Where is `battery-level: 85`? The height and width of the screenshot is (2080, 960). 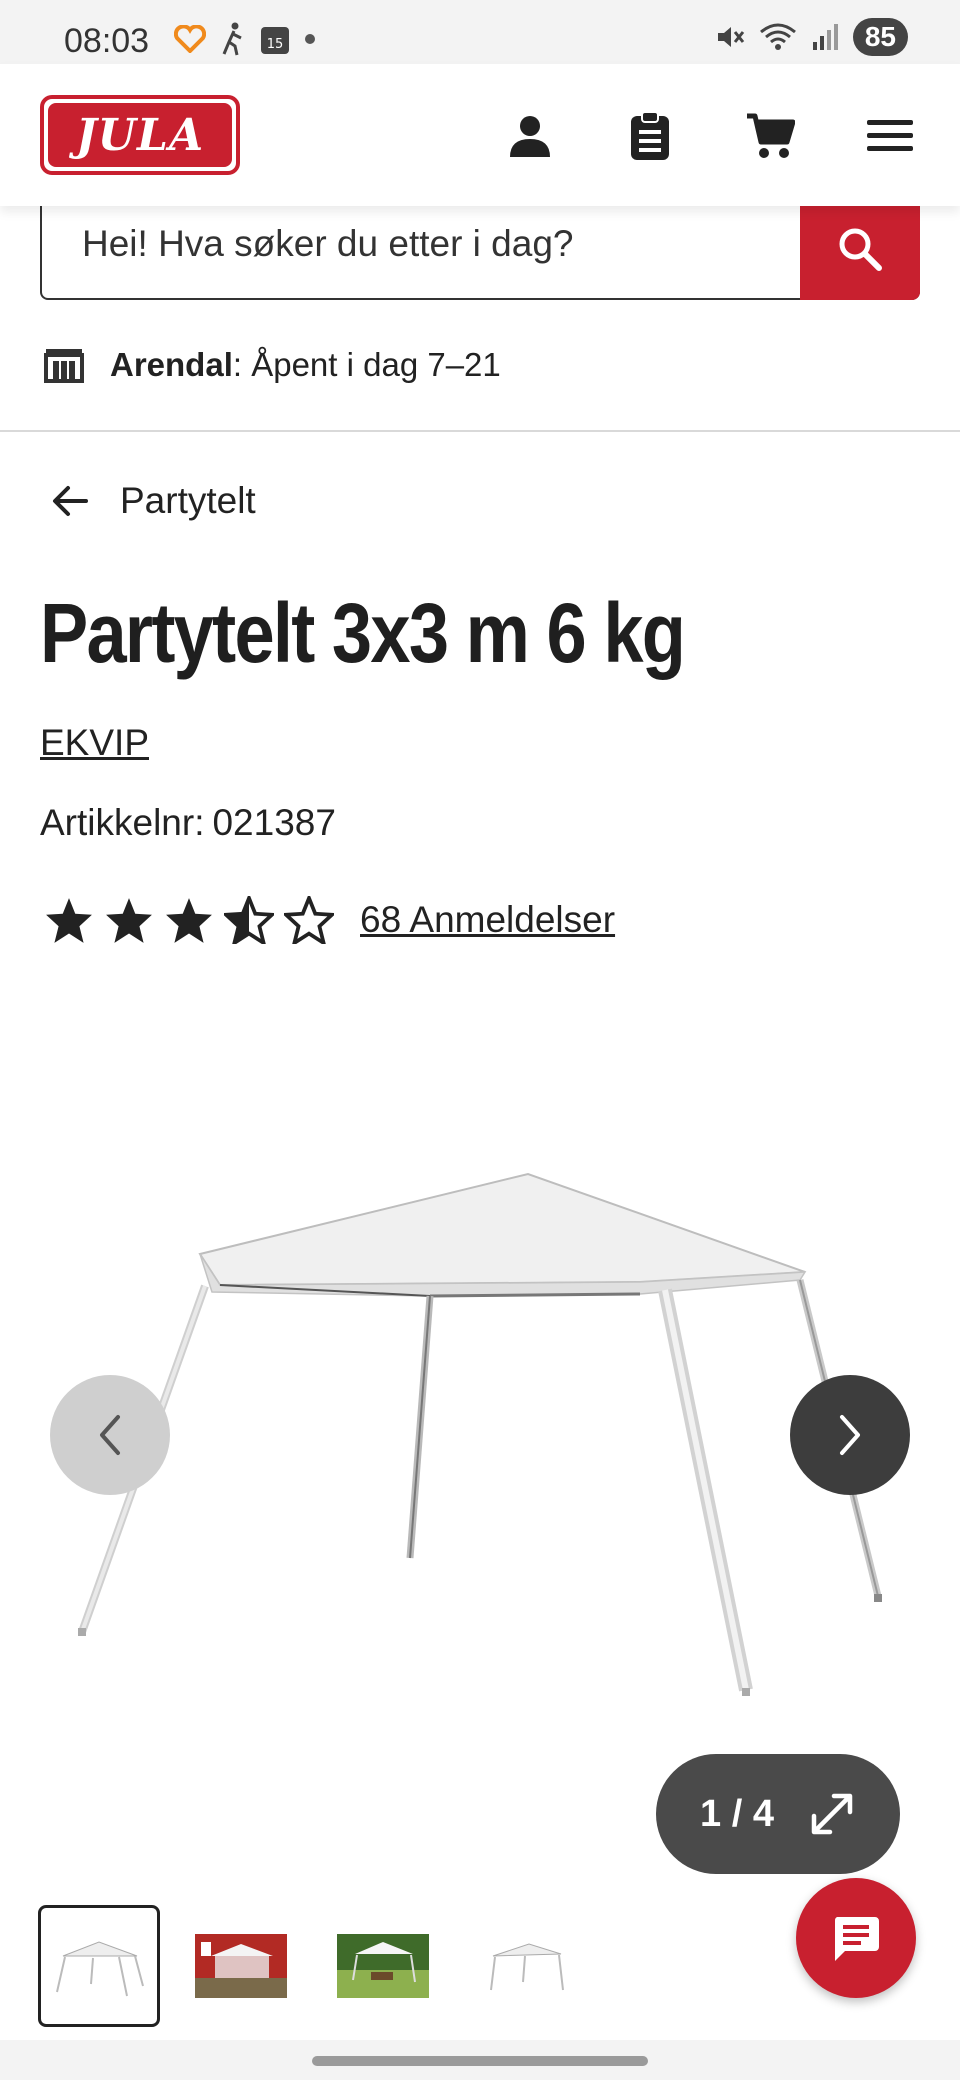 battery-level: 85 is located at coordinates (880, 37).